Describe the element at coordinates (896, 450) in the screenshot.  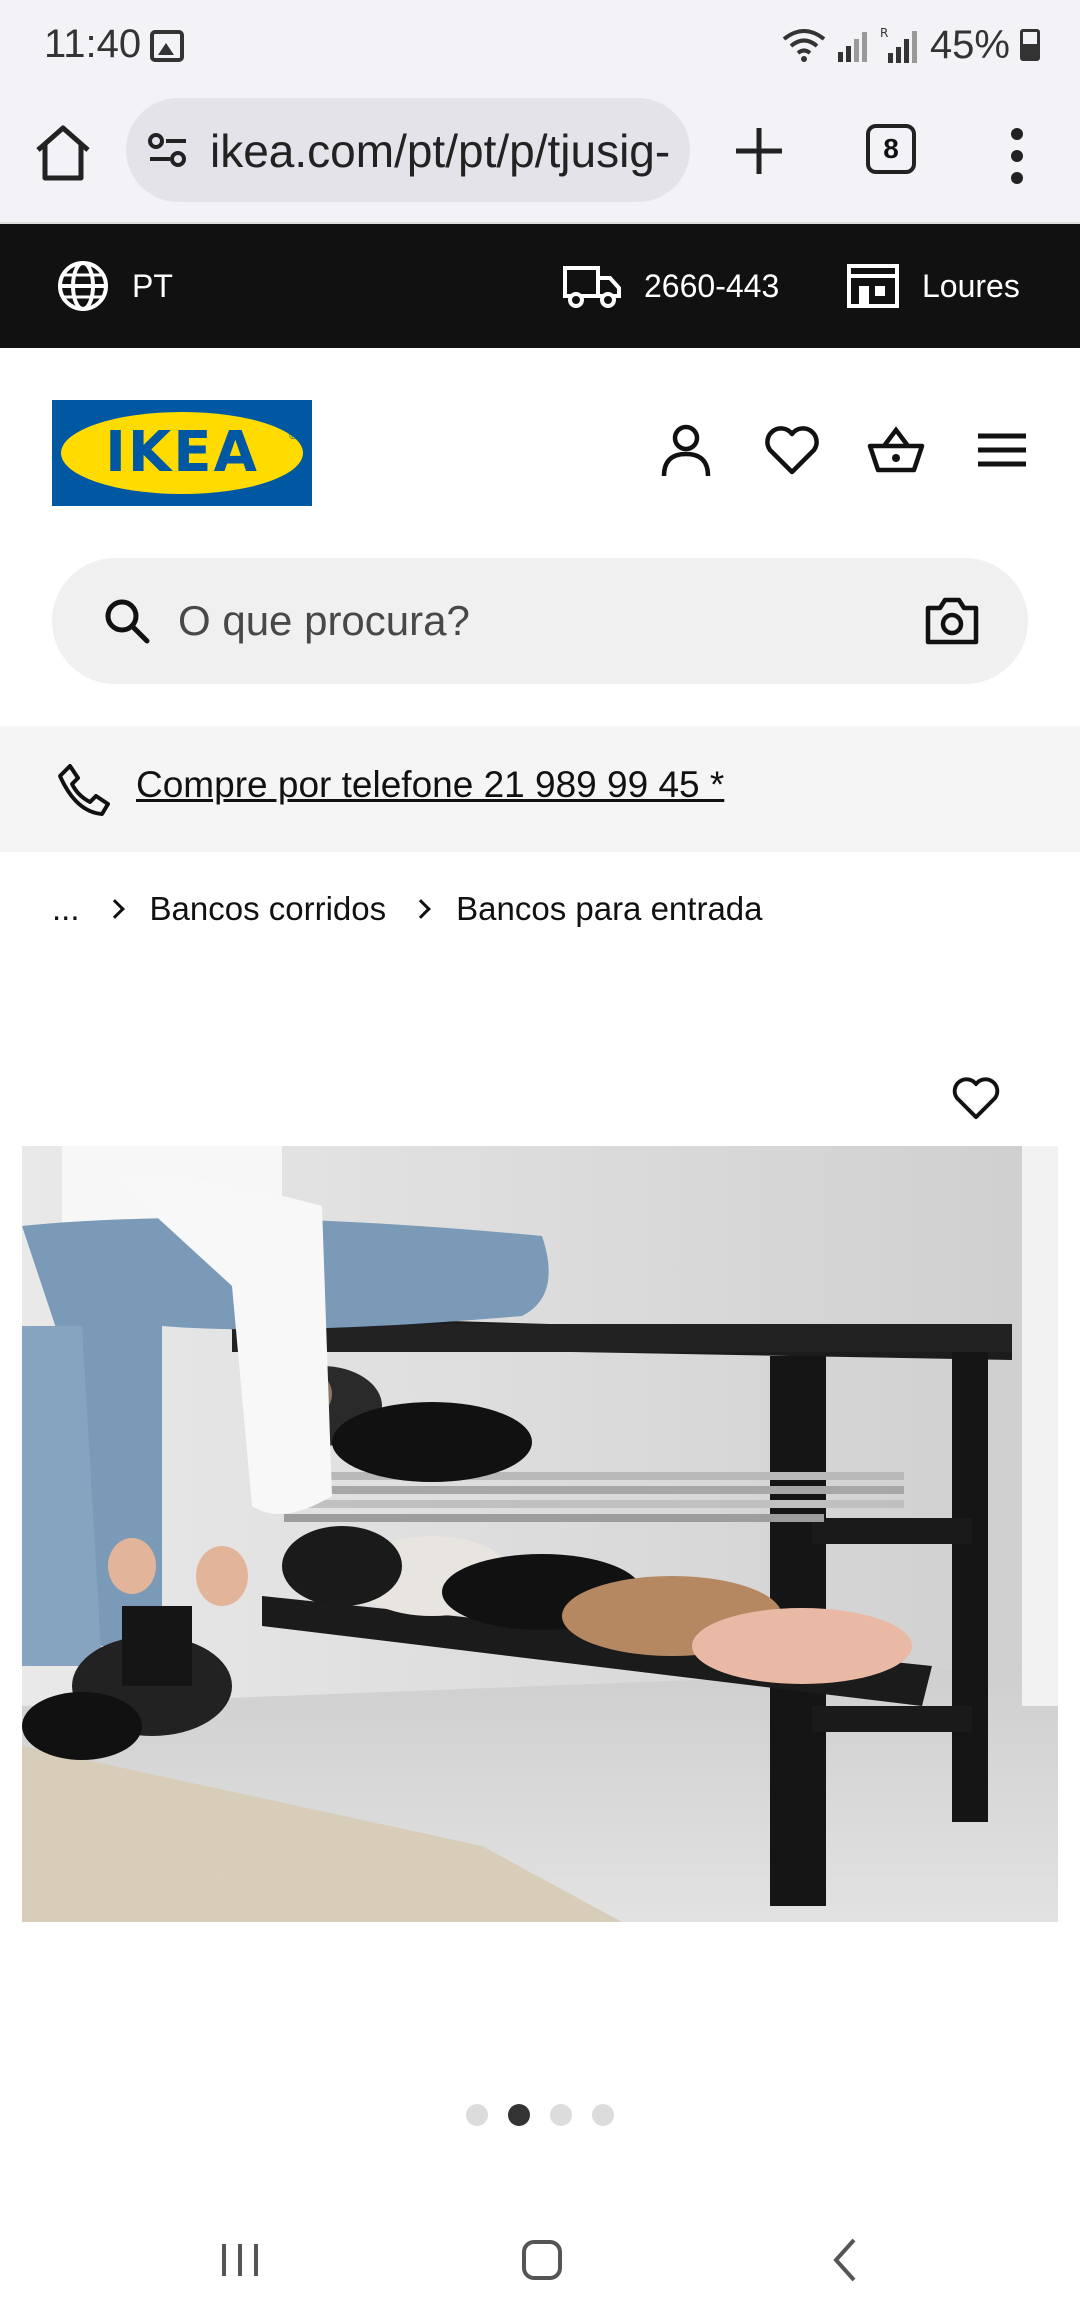
I see `cart-icon` at that location.